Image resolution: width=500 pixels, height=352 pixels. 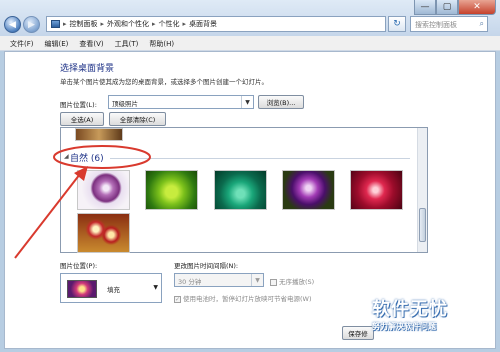 What do you see at coordinates (190, 282) in the screenshot?
I see `interval-value: 30 分钟` at bounding box center [190, 282].